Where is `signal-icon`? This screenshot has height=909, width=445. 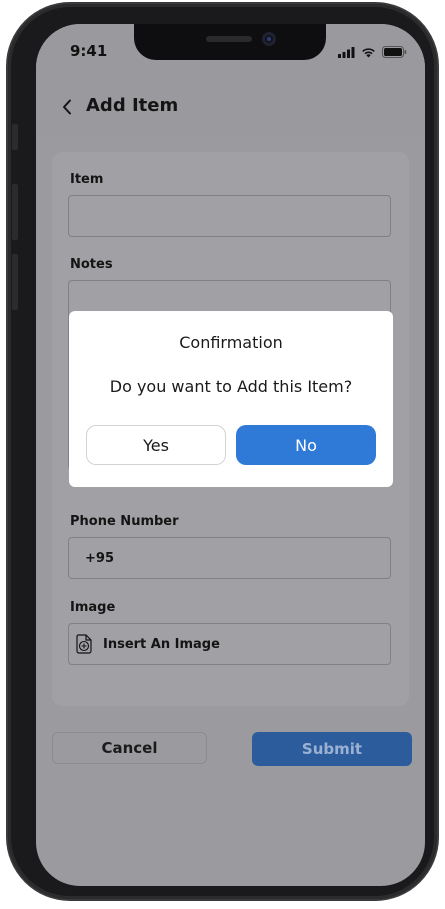
signal-icon is located at coordinates (346, 52).